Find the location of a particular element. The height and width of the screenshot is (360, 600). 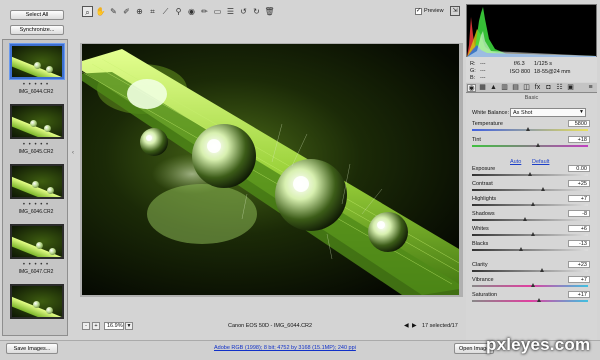

slider-row: Whites +6 is located at coordinates (532, 231).